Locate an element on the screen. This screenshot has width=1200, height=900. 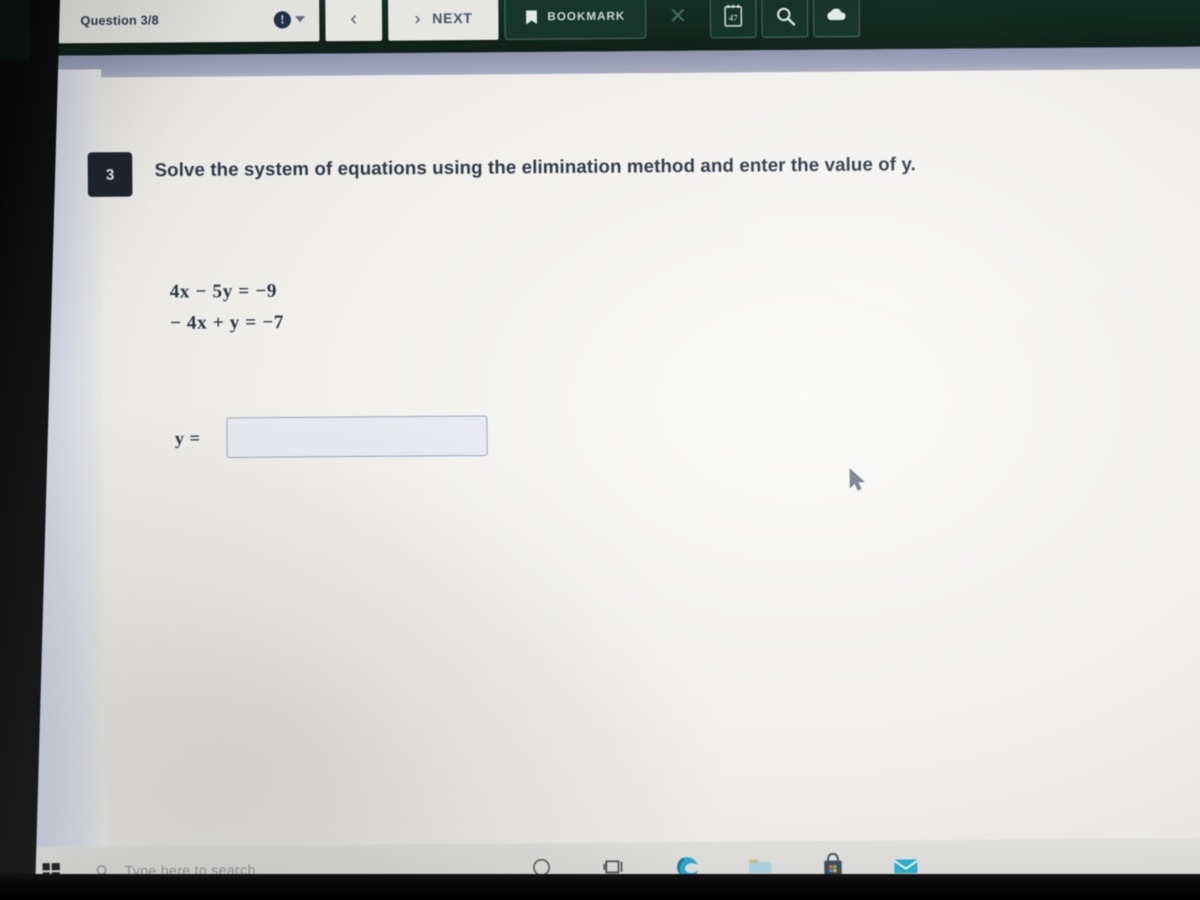
equation-line-1: 4x − 5y = −9 is located at coordinates (223, 291).